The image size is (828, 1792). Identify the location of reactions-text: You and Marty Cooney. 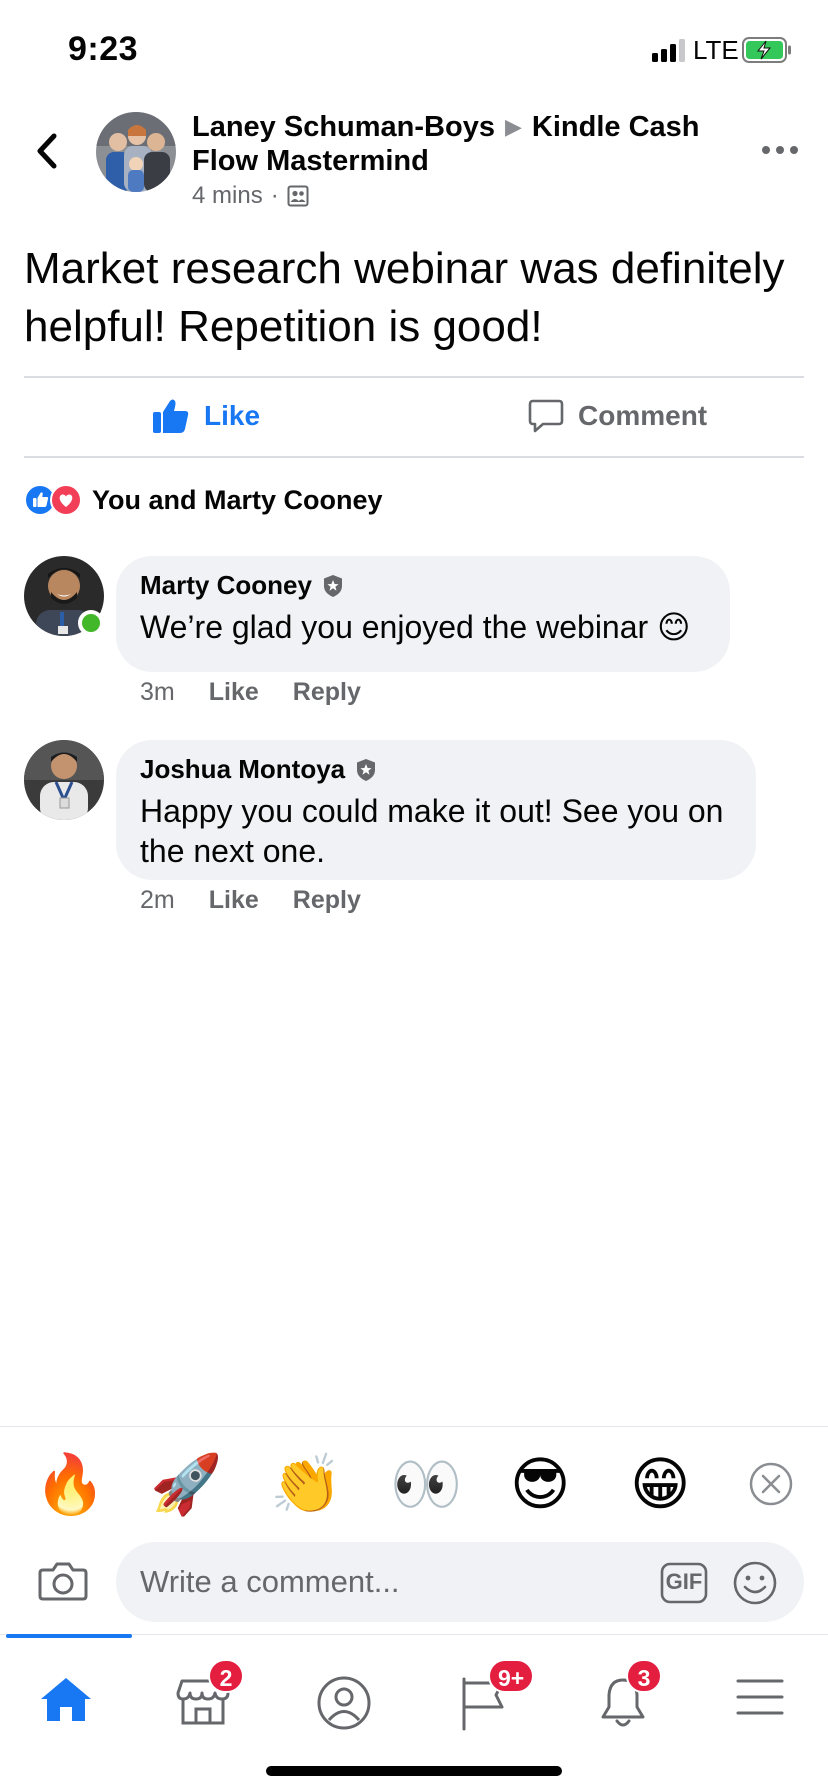
(237, 499).